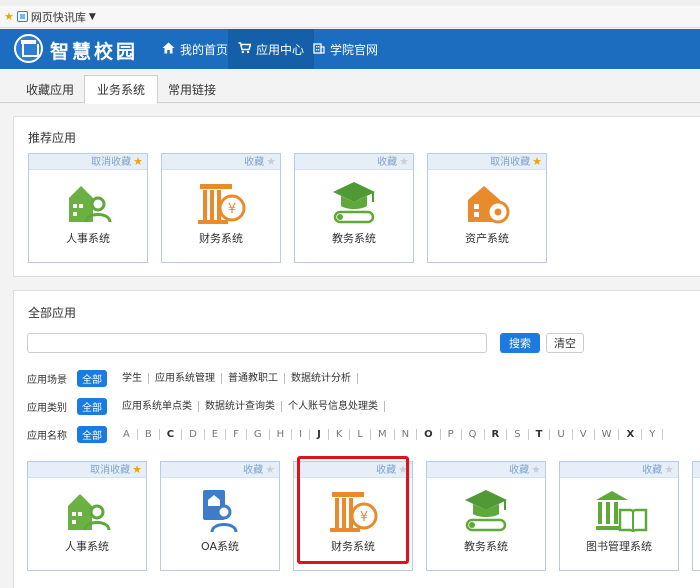 This screenshot has width=700, height=588. What do you see at coordinates (236, 434) in the screenshot?
I see `letter-filter-f: F` at bounding box center [236, 434].